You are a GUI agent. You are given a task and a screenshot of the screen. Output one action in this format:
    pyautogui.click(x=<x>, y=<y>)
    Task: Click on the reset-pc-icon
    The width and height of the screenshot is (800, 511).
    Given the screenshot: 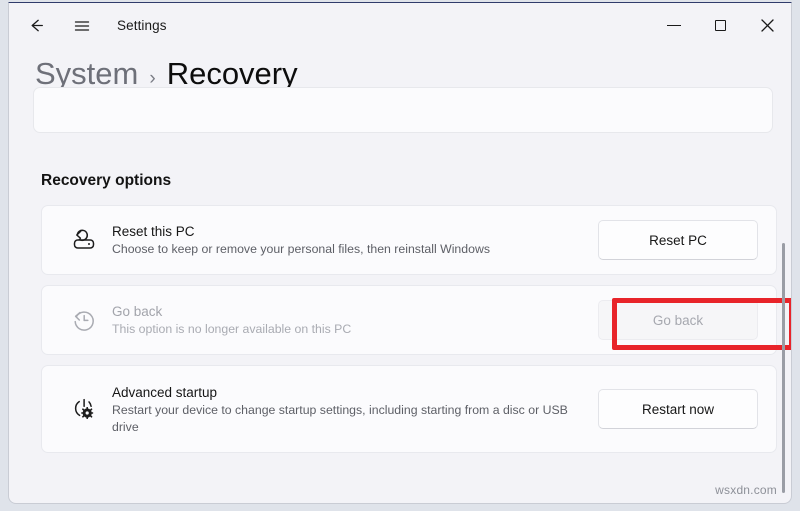 What is the action you would take?
    pyautogui.click(x=84, y=240)
    